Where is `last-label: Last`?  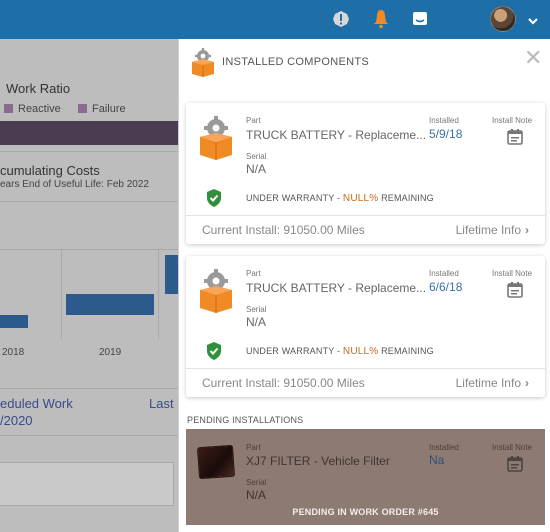
last-label: Last is located at coordinates (161, 403).